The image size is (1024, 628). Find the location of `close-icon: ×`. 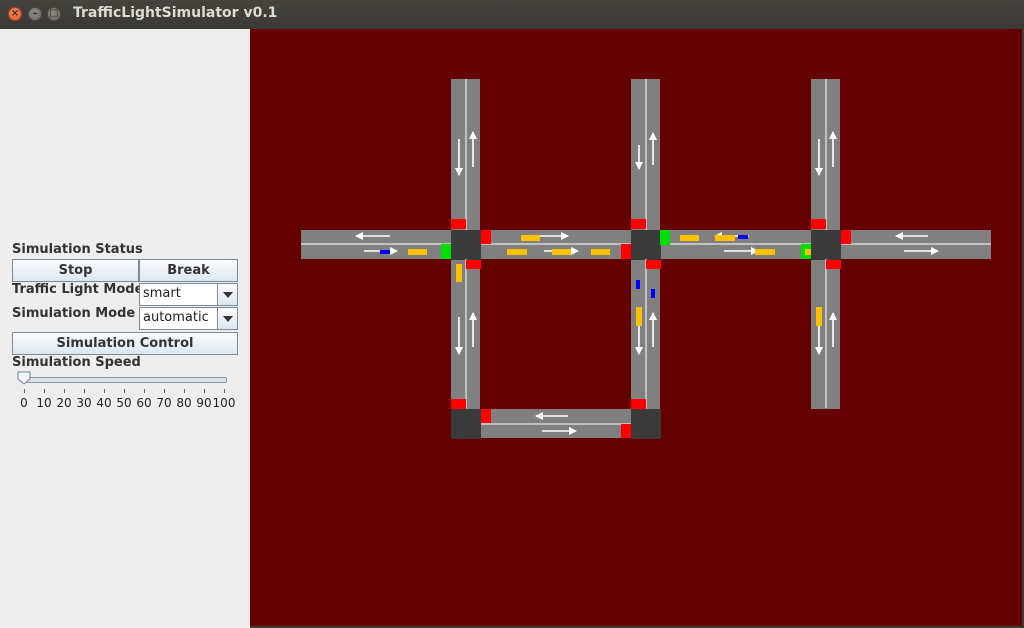

close-icon: × is located at coordinates (15, 13).